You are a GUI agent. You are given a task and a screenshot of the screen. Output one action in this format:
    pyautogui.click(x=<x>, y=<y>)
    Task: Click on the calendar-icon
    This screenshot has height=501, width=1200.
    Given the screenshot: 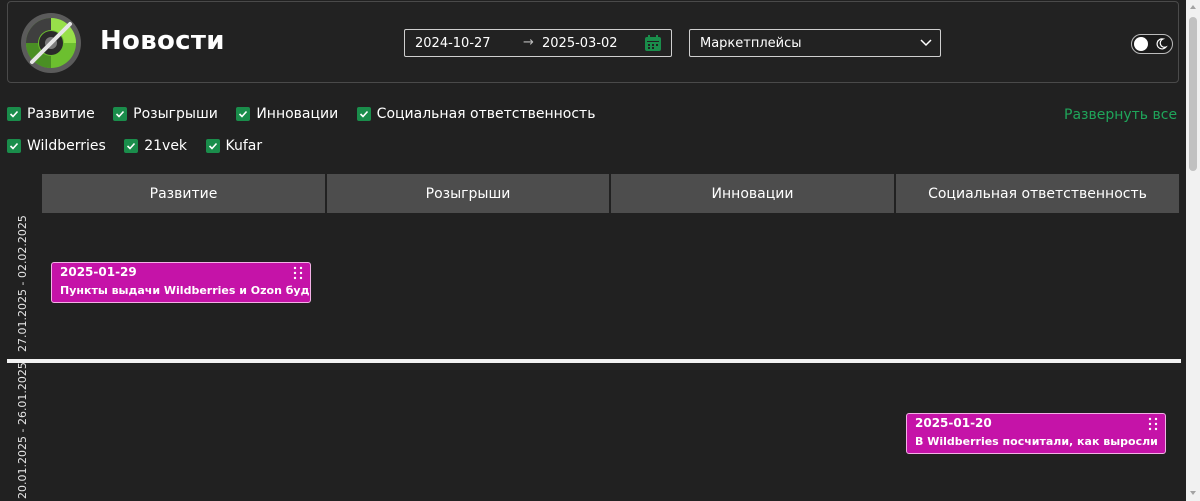 What is the action you would take?
    pyautogui.click(x=653, y=43)
    